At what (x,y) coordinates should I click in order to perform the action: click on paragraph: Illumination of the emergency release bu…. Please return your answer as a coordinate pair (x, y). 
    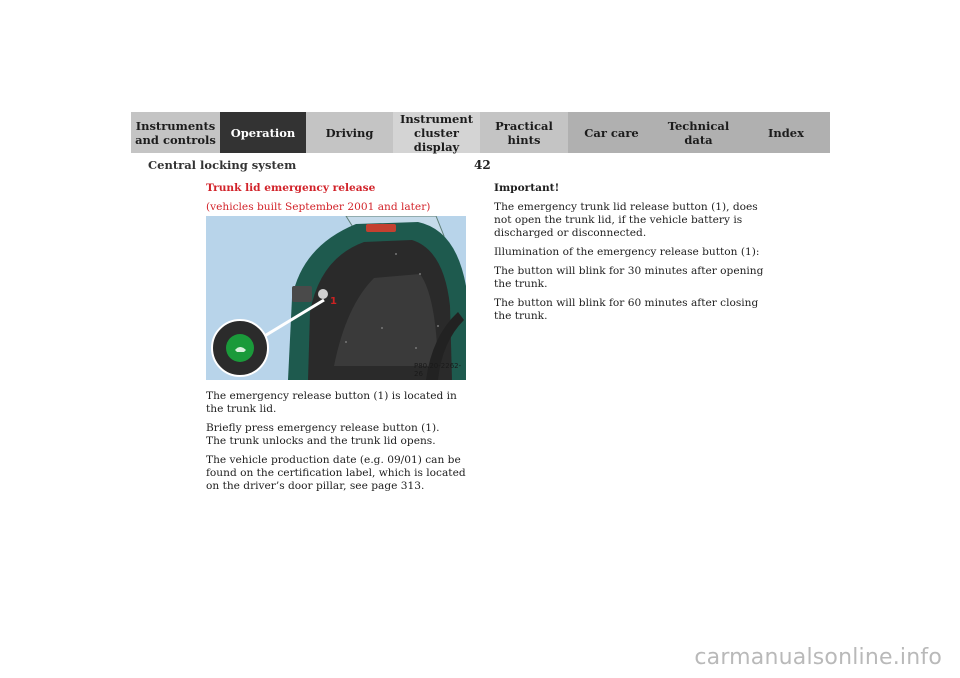
    Looking at the image, I should click on (627, 252).